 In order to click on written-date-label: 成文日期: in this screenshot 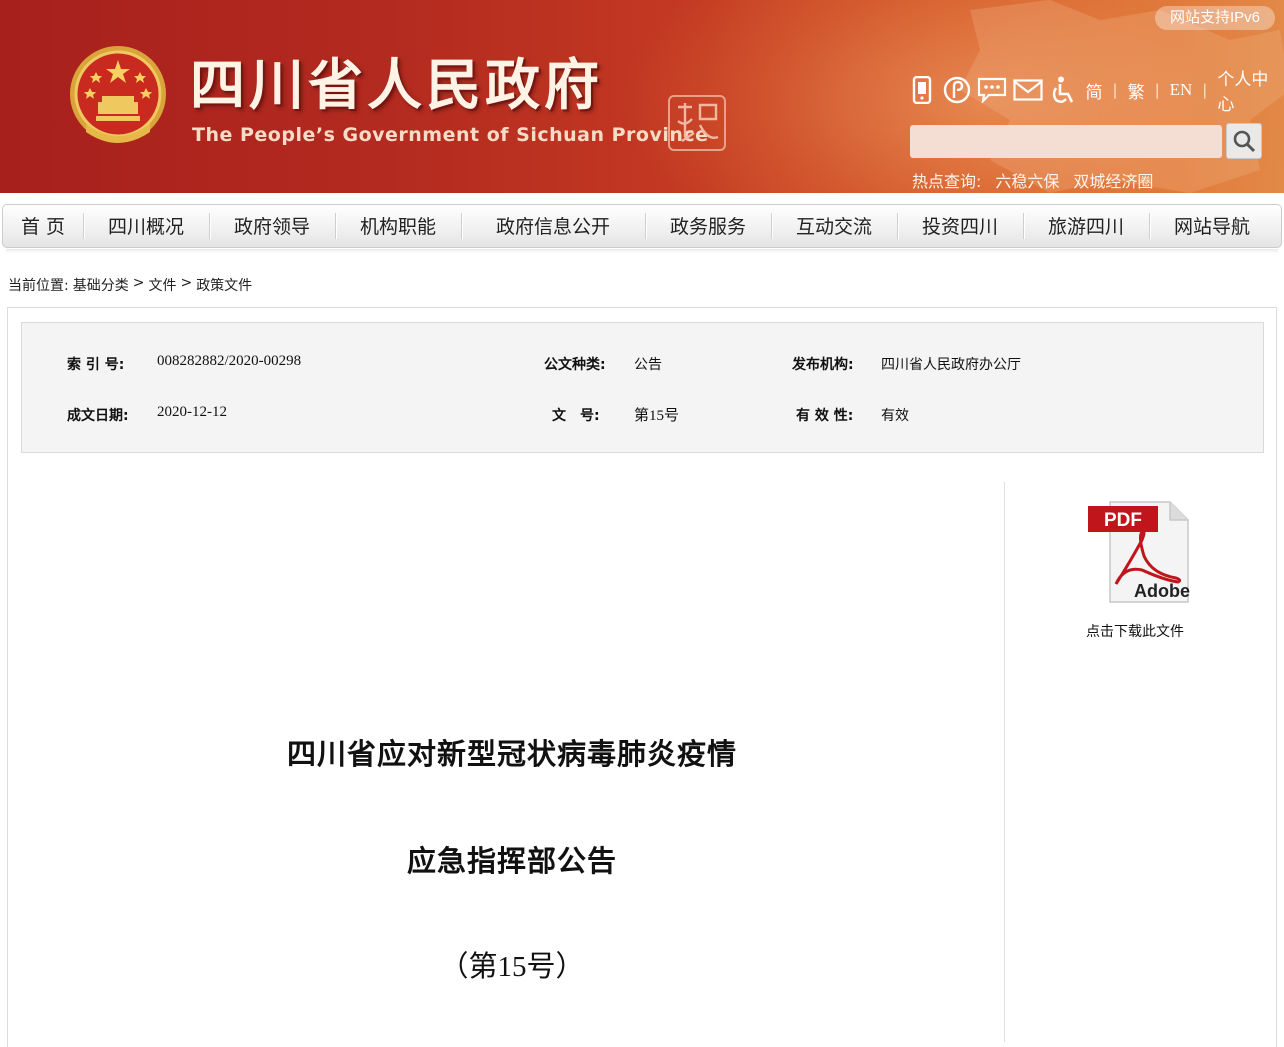, I will do `click(98, 416)`.